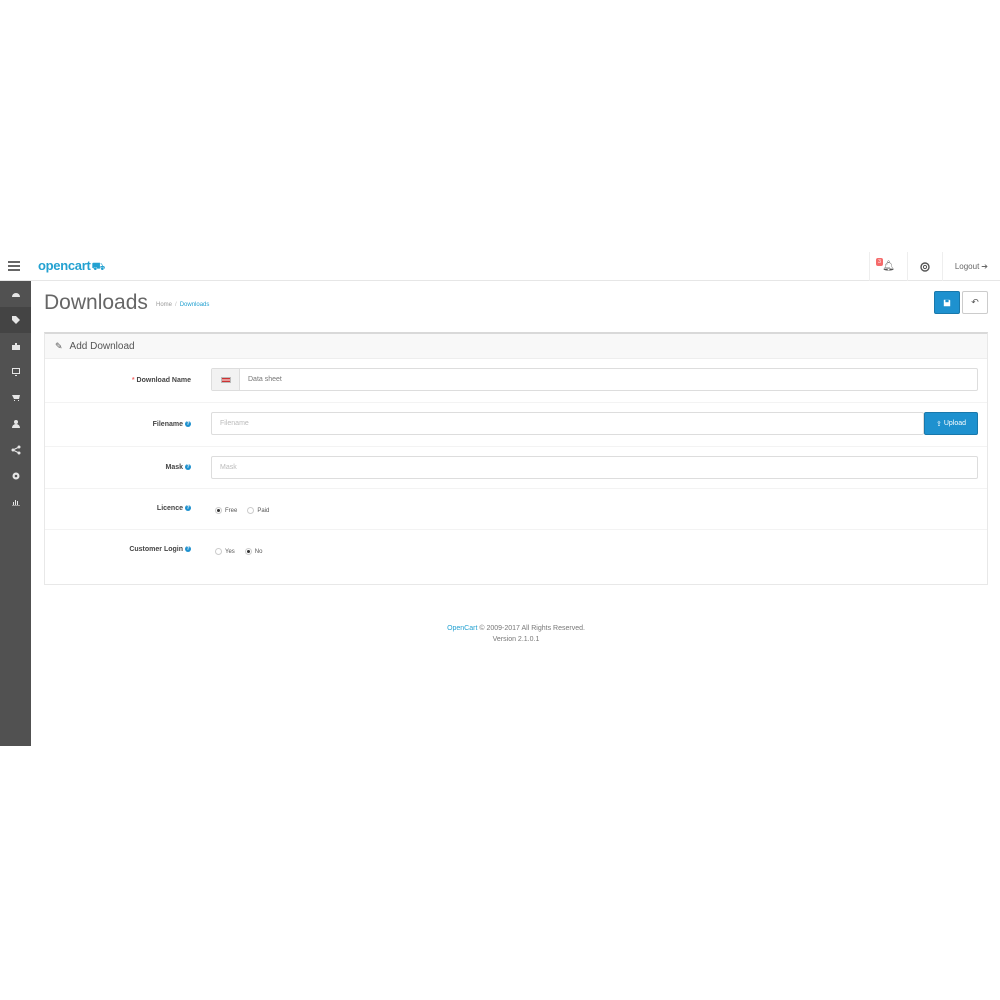 This screenshot has width=1000, height=1000. Describe the element at coordinates (263, 510) in the screenshot. I see `licence-paid-label: Paid` at that location.